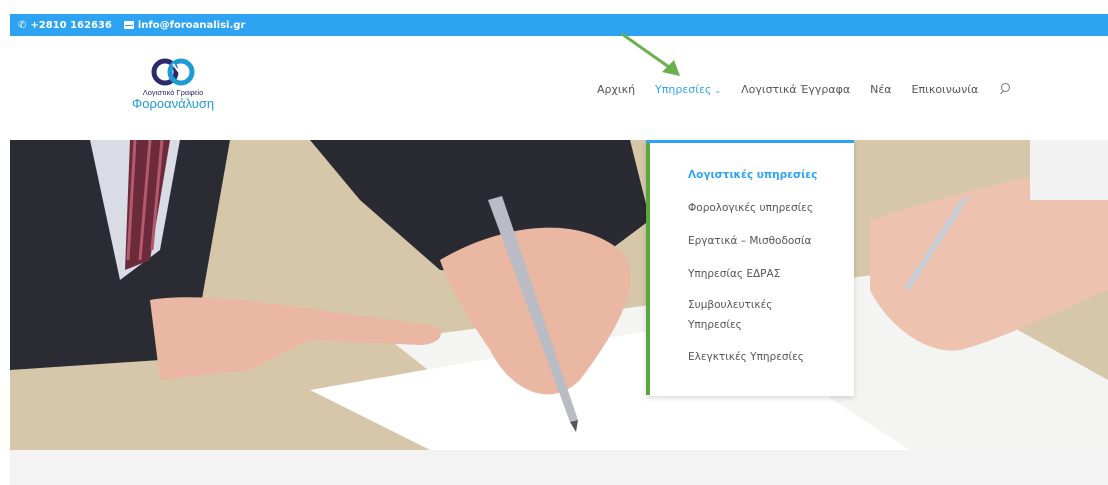 Image resolution: width=1108 pixels, height=485 pixels. Describe the element at coordinates (1005, 89) in the screenshot. I see `search-icon` at that location.